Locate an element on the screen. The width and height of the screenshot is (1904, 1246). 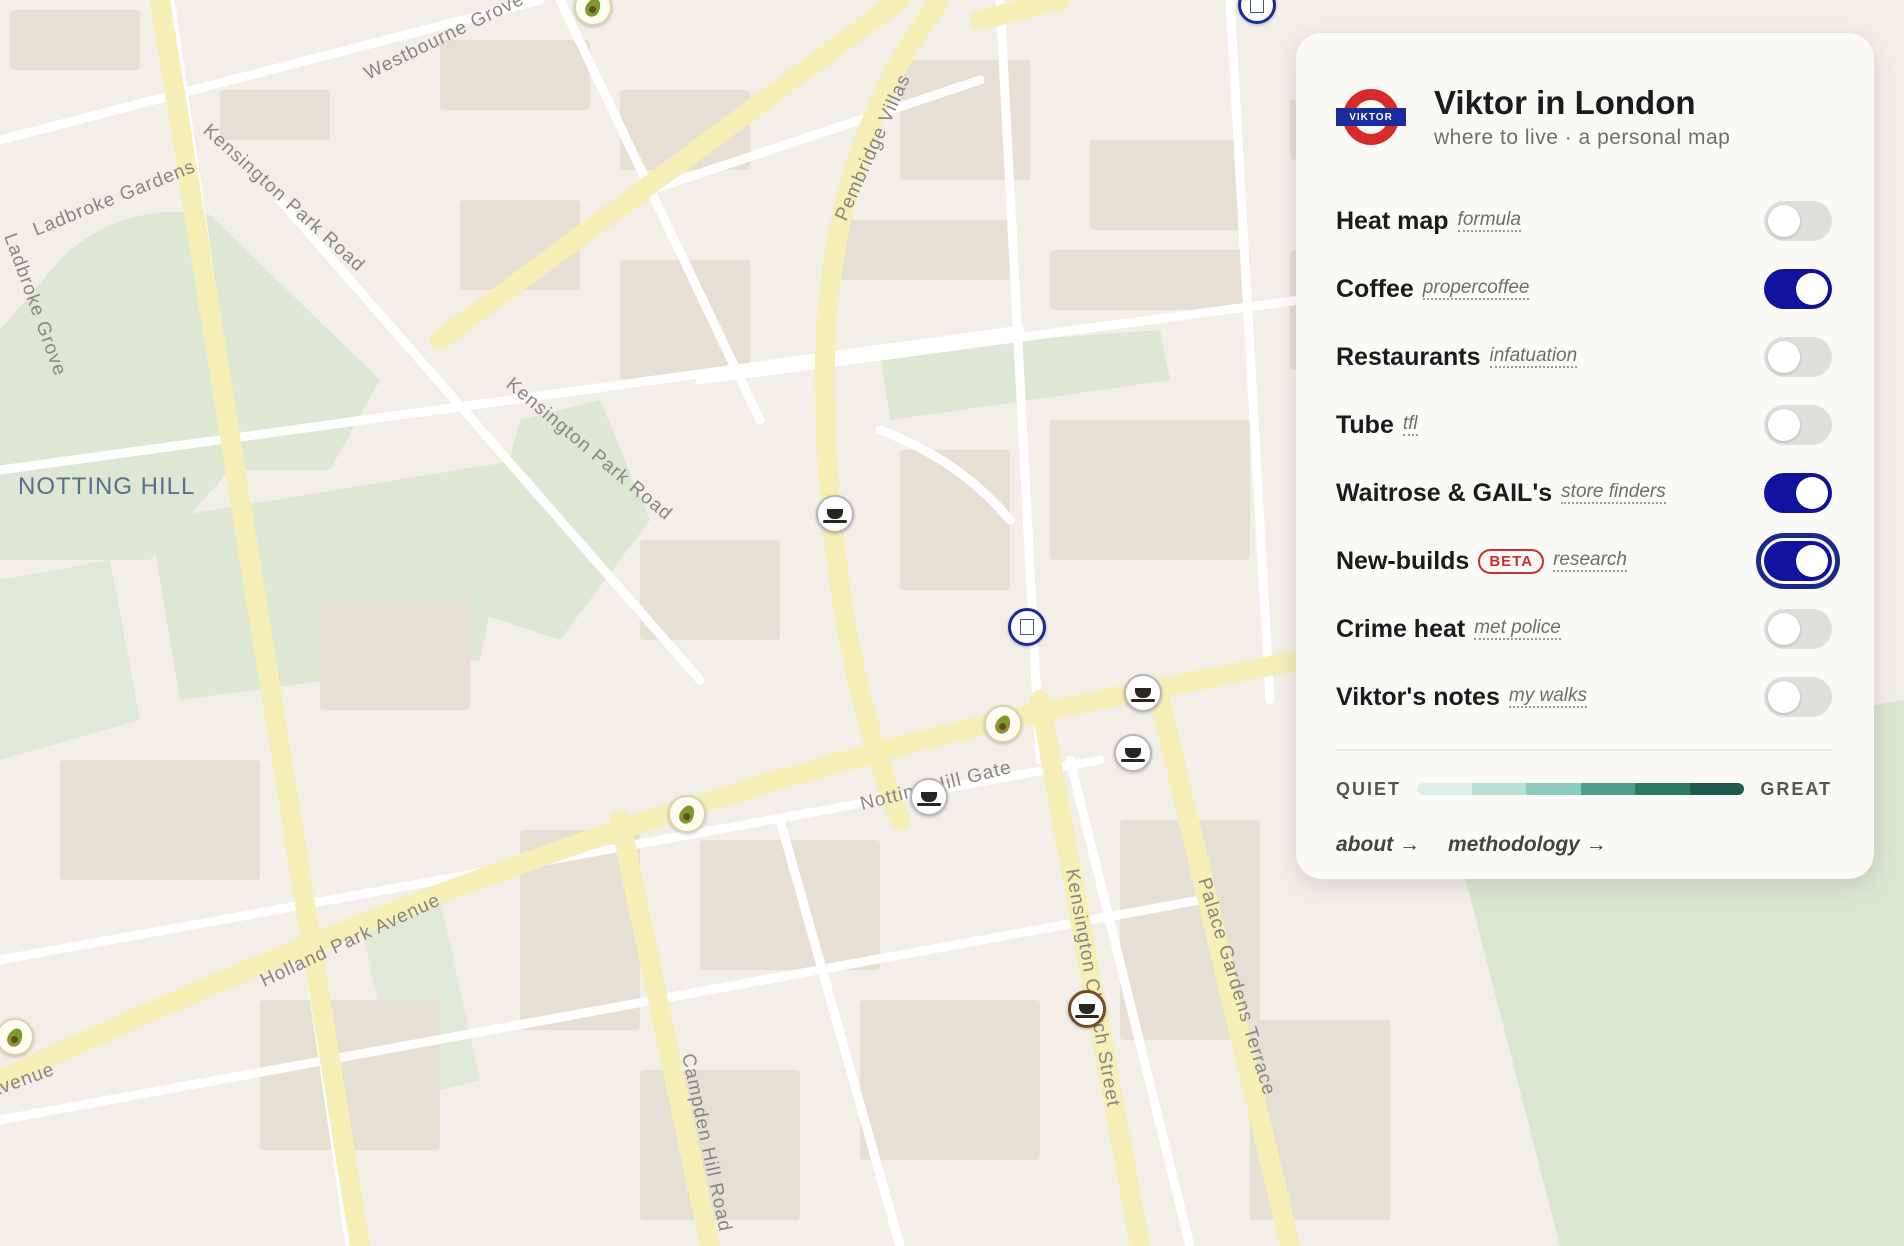
new-builds-toggle is located at coordinates (1798, 561).